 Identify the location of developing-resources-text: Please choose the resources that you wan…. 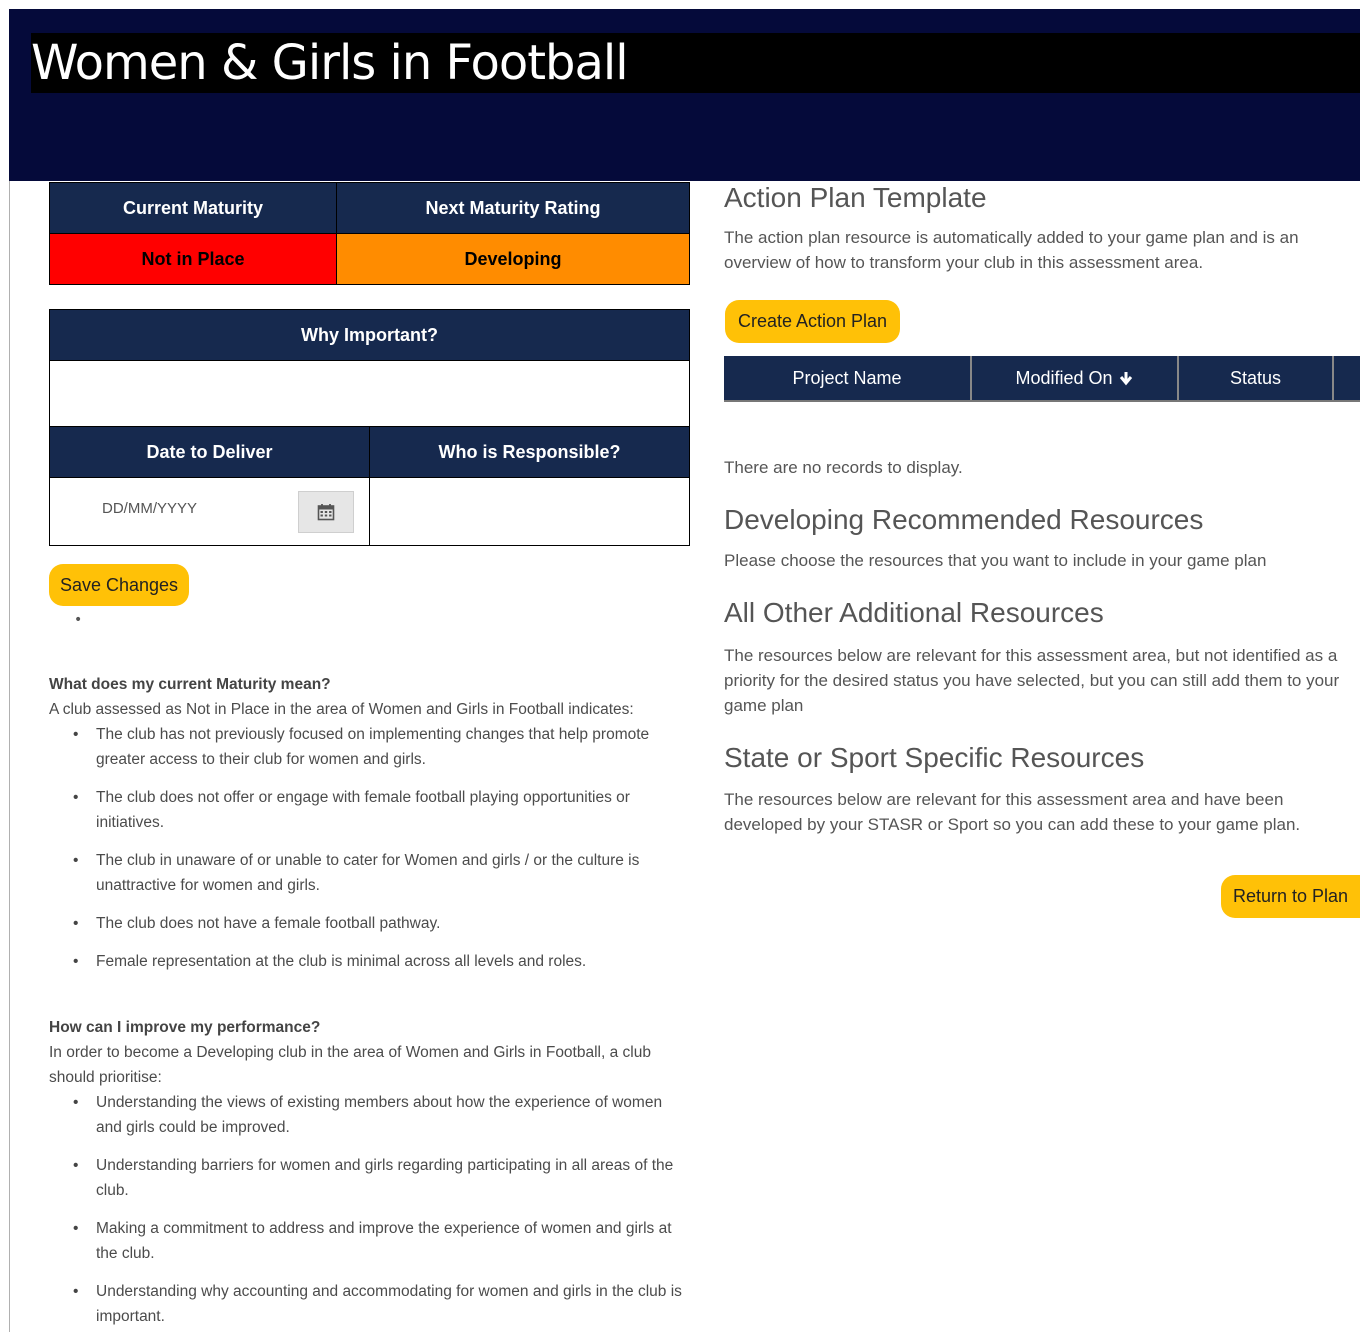
(995, 560).